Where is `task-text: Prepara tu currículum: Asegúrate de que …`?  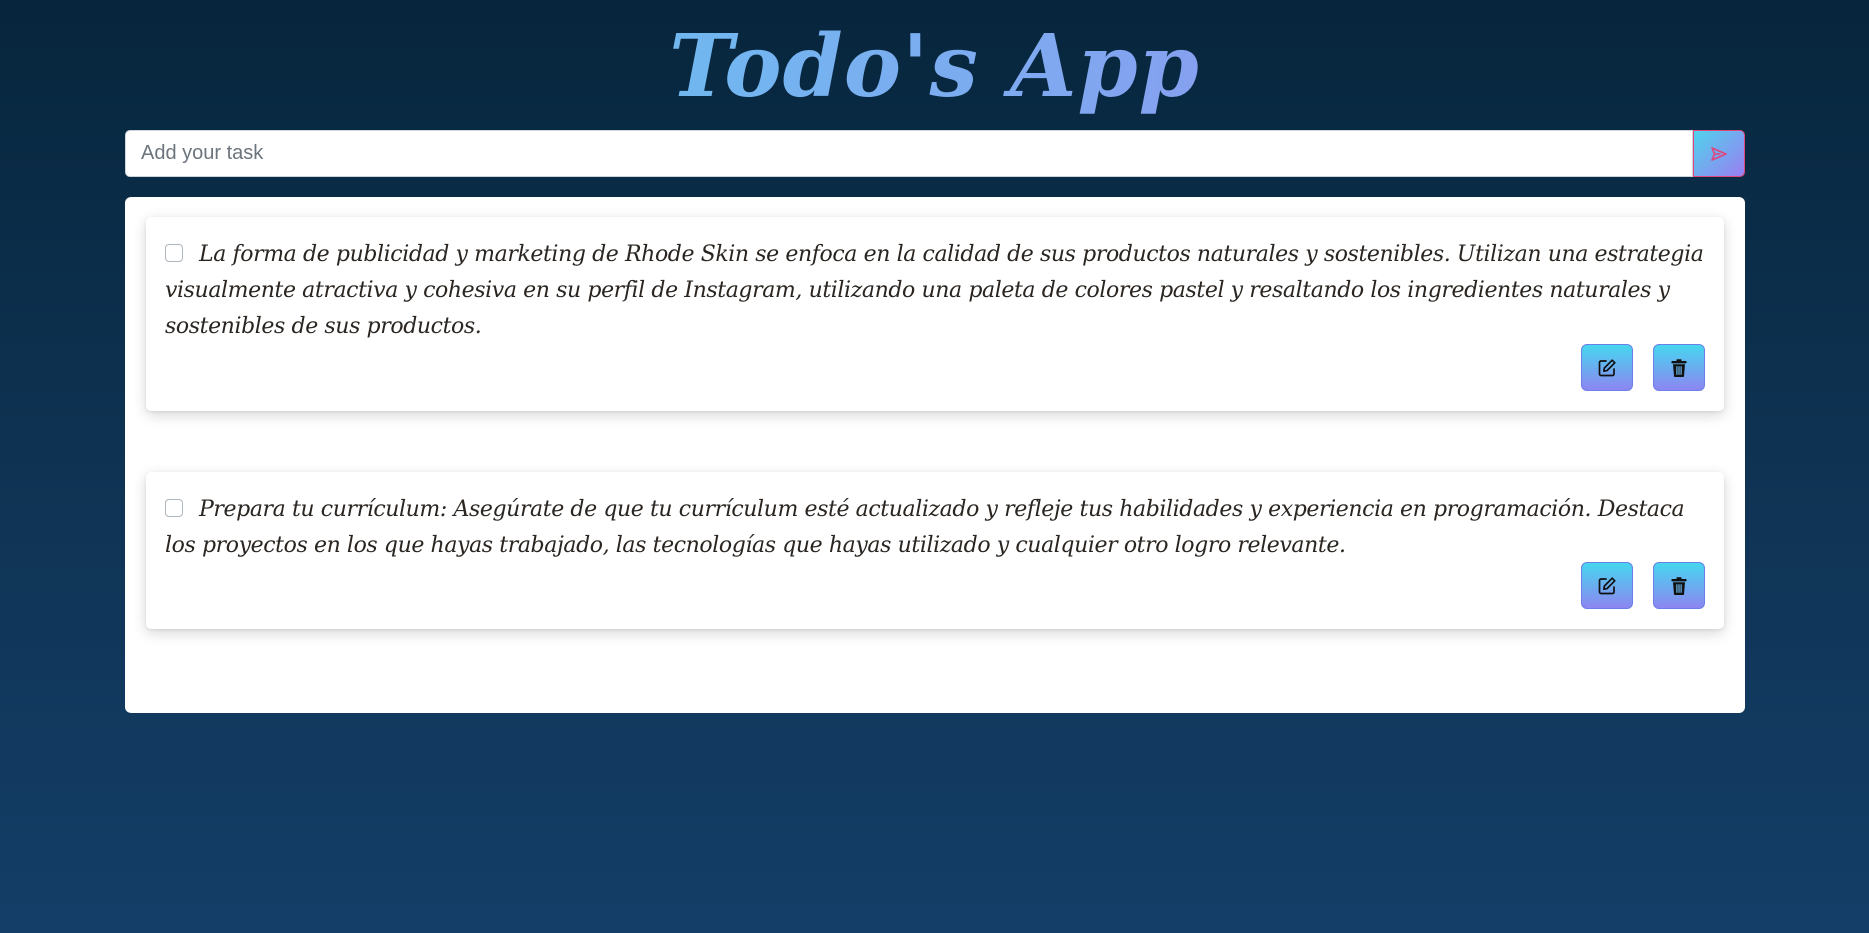 task-text: Prepara tu currículum: Asegúrate de que … is located at coordinates (925, 527).